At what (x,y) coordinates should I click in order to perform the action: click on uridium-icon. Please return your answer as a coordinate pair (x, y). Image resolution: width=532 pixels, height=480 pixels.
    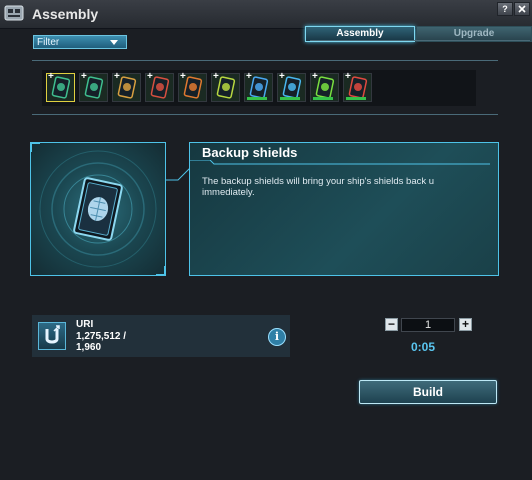
    Looking at the image, I should click on (52, 336).